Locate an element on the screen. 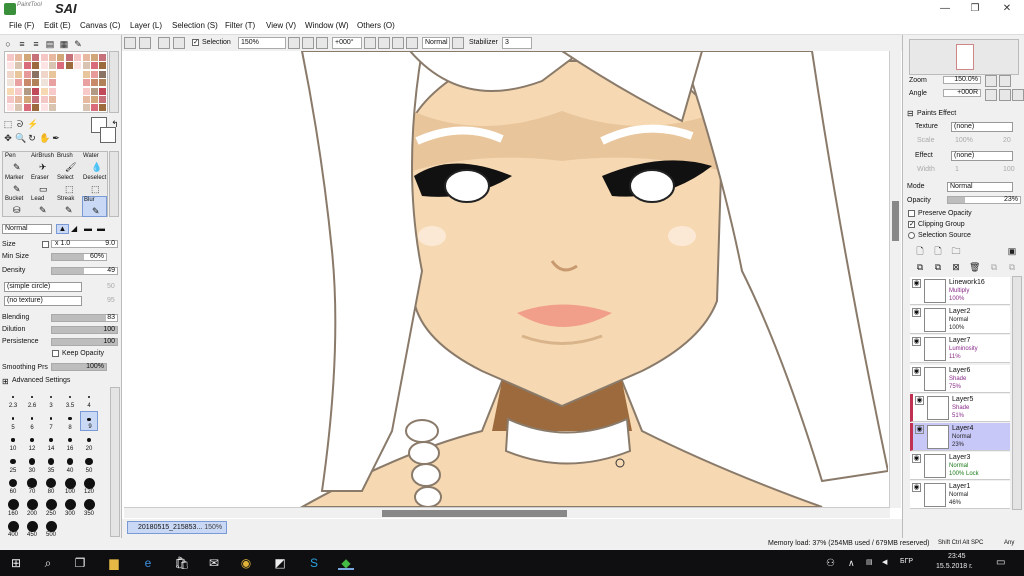 This screenshot has height=576, width=1024. brush-size-preset: 60 is located at coordinates (13, 485).